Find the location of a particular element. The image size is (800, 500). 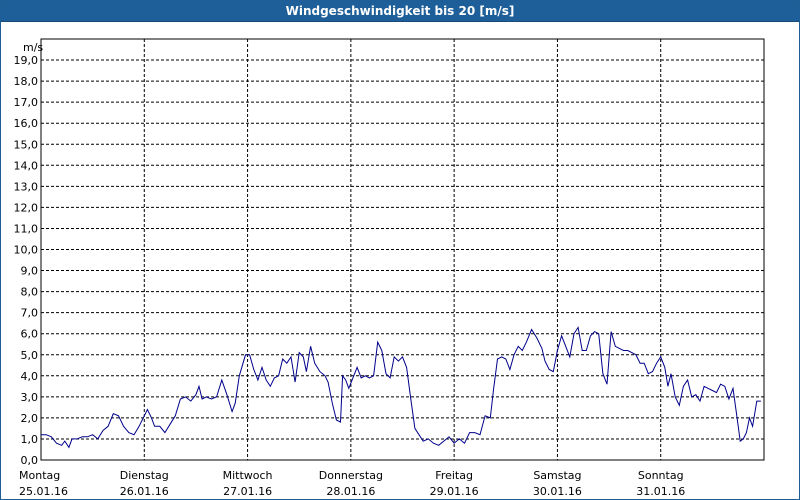

x-tick-day: Sonntag is located at coordinates (661, 475).